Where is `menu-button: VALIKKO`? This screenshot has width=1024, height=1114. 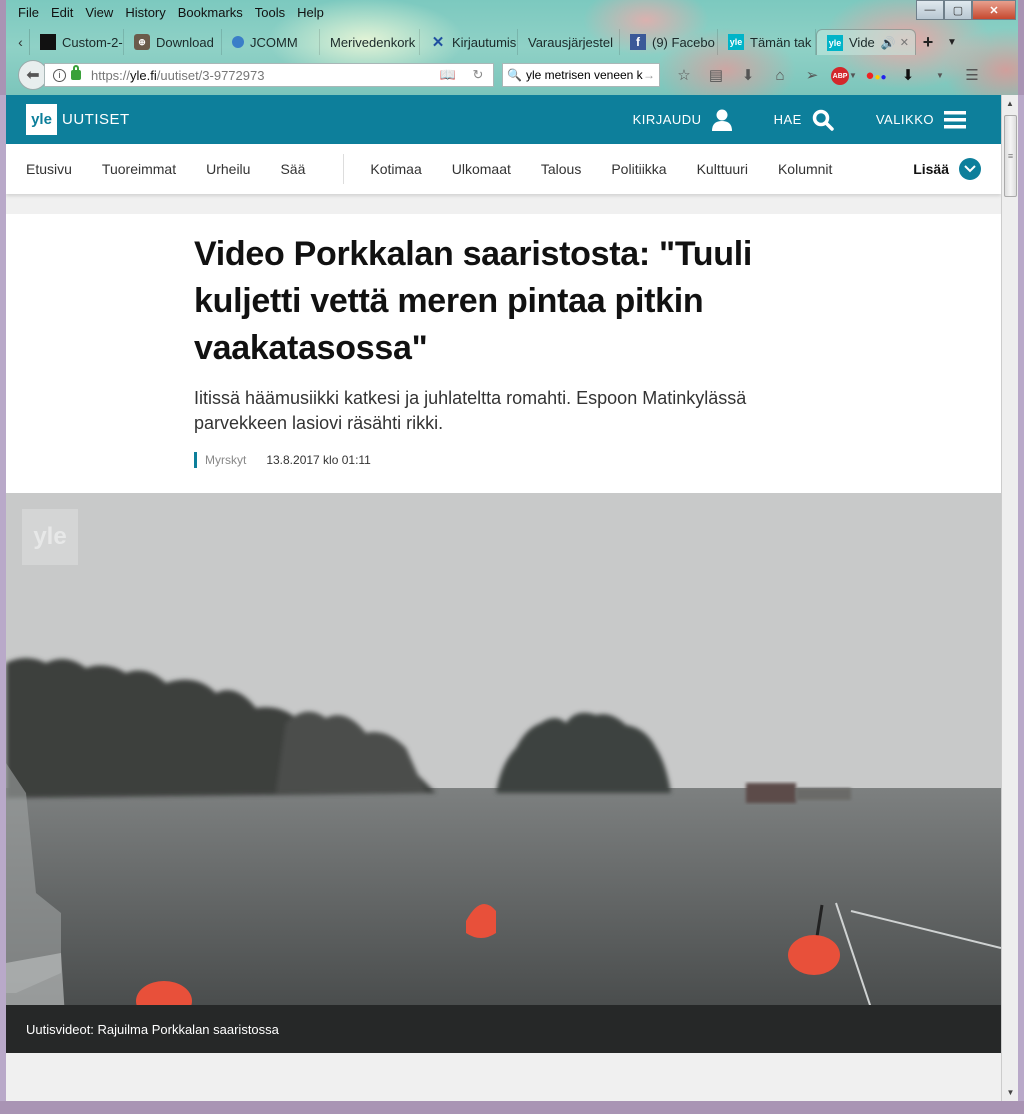
menu-button: VALIKKO is located at coordinates (921, 119).